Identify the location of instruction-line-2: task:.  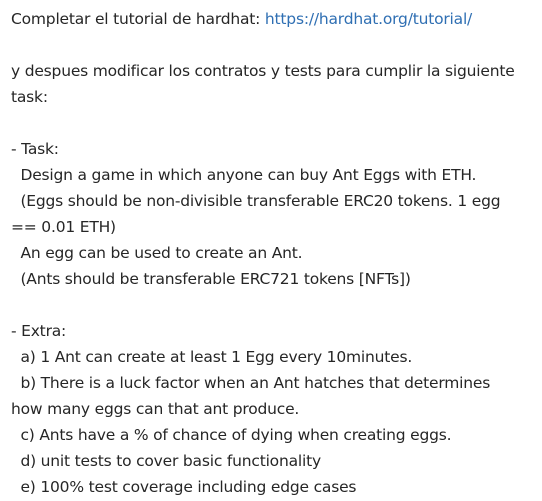
(29, 97).